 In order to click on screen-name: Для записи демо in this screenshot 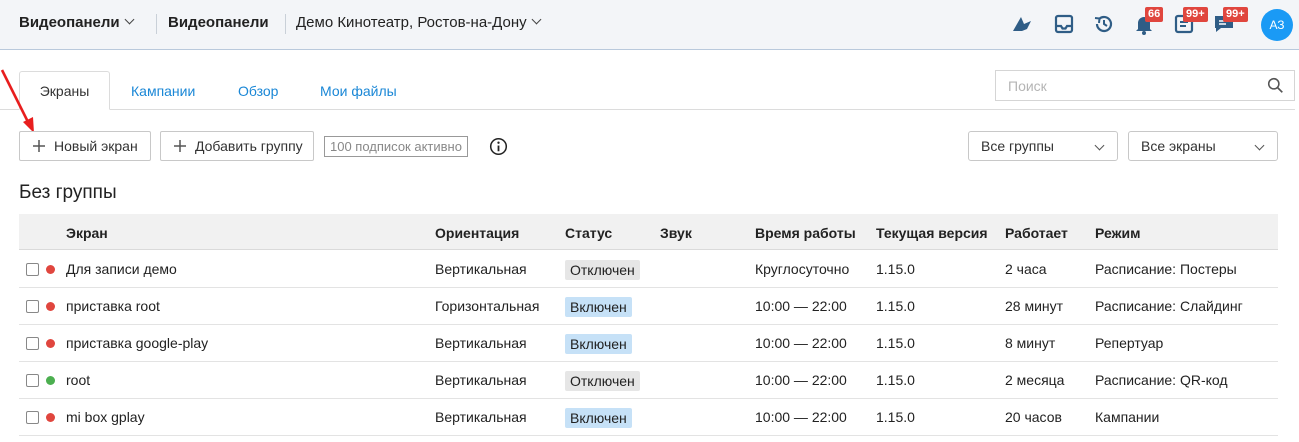, I will do `click(121, 269)`.